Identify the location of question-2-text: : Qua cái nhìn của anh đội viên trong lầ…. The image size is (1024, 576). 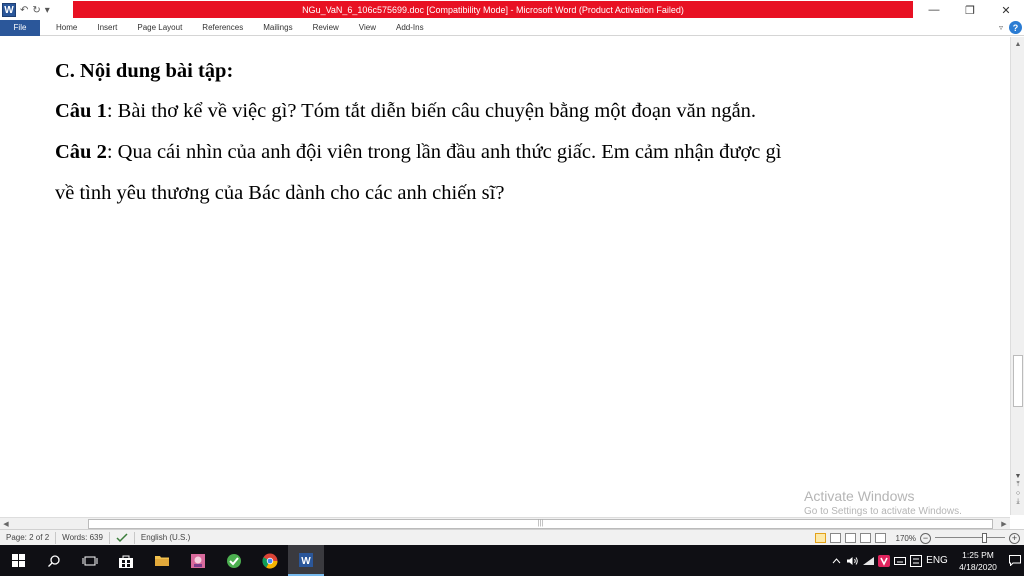
(444, 152).